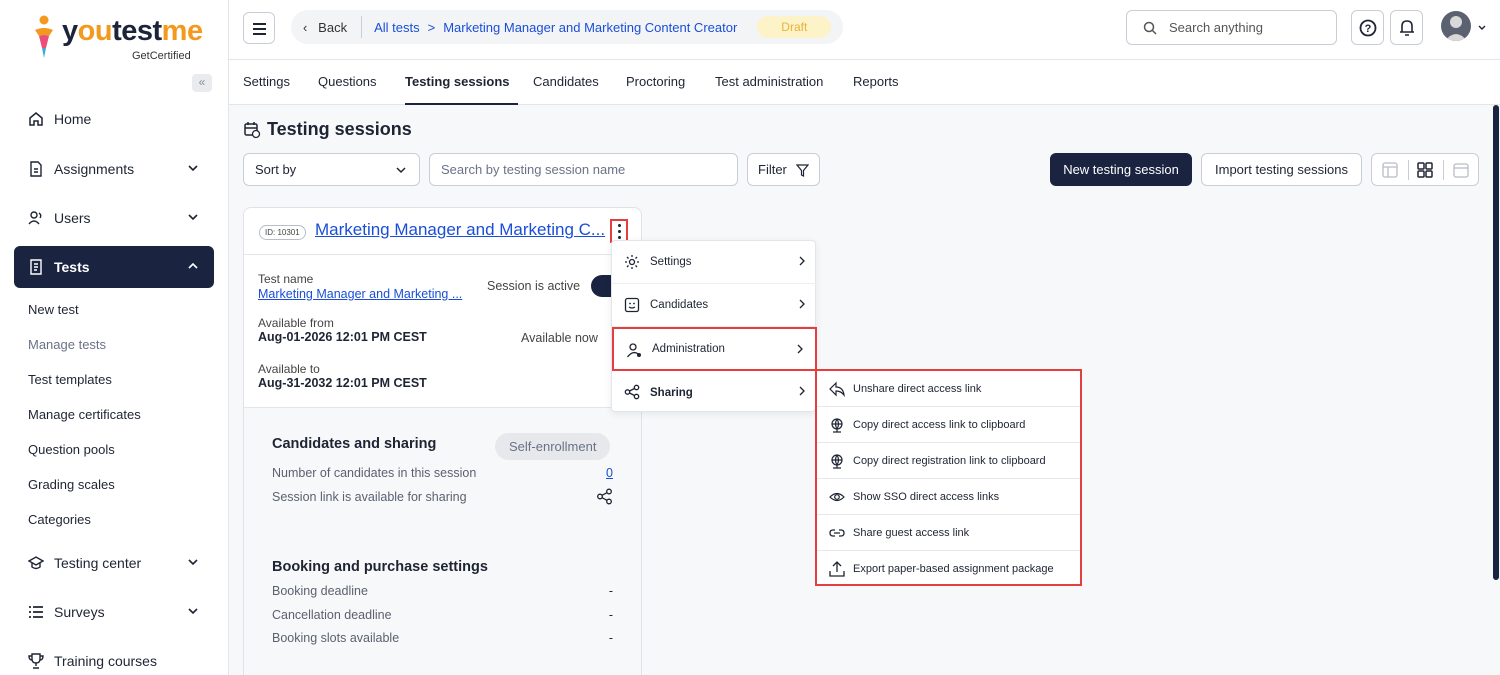 This screenshot has height=675, width=1500. What do you see at coordinates (610, 638) in the screenshot?
I see `booking-slots-value: -` at bounding box center [610, 638].